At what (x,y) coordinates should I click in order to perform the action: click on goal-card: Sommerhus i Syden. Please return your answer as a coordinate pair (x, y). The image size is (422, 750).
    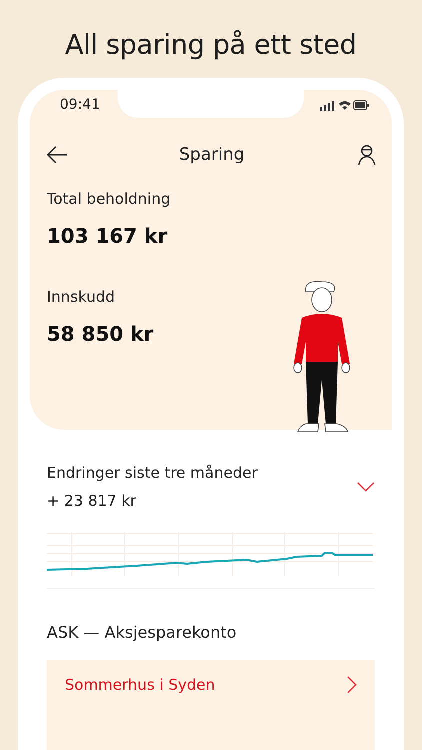
    Looking at the image, I should click on (211, 705).